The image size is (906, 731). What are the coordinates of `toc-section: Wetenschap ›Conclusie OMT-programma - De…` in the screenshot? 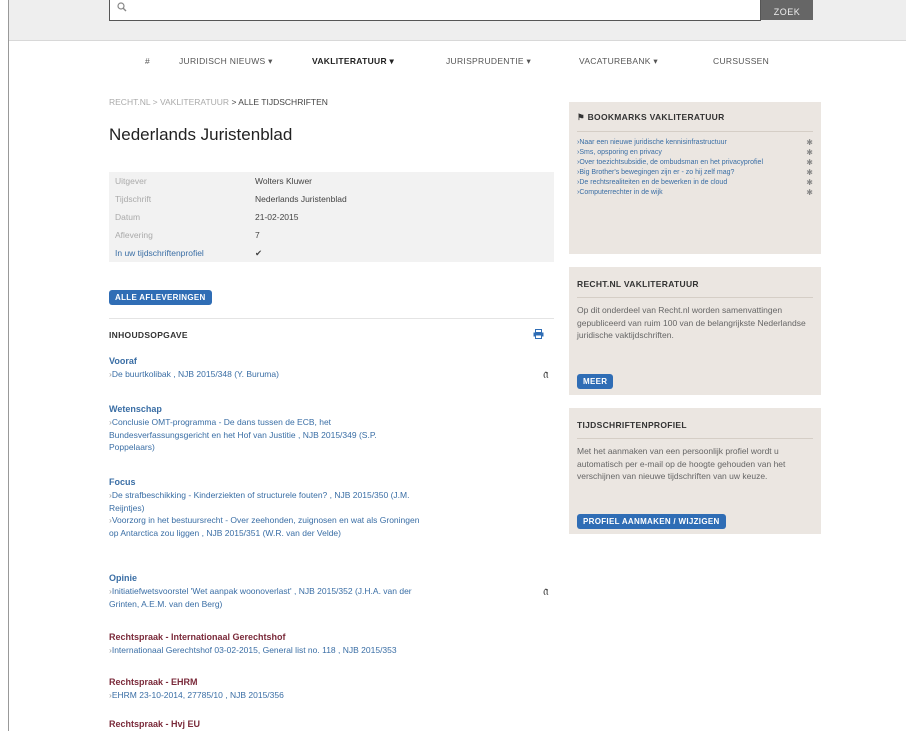 It's located at (319, 429).